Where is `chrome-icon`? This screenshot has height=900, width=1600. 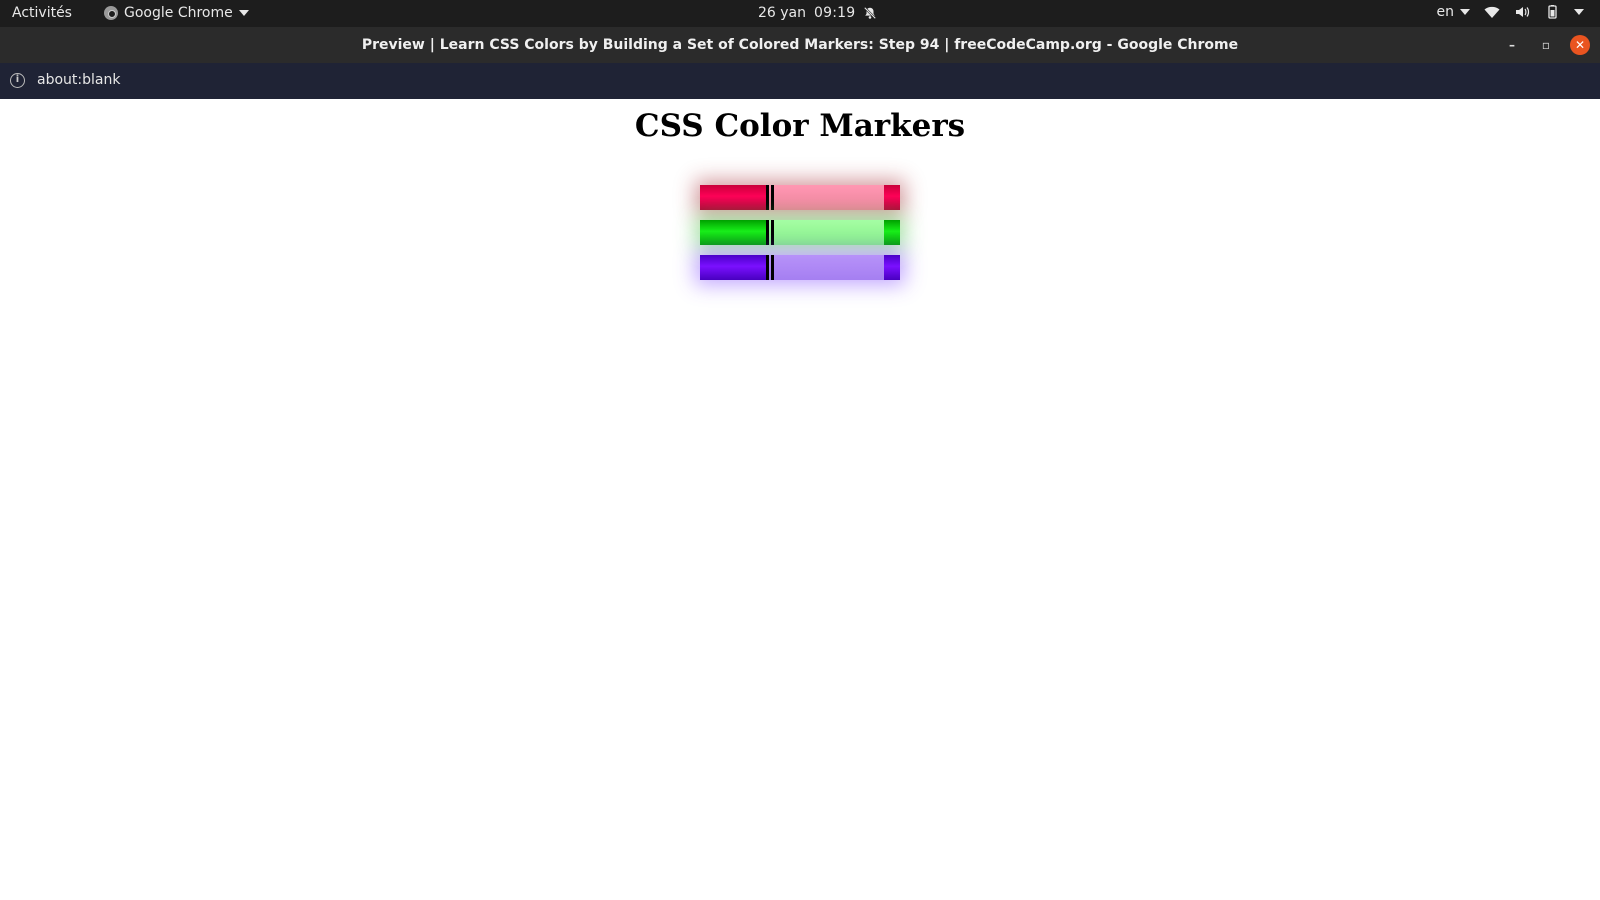
chrome-icon is located at coordinates (111, 13).